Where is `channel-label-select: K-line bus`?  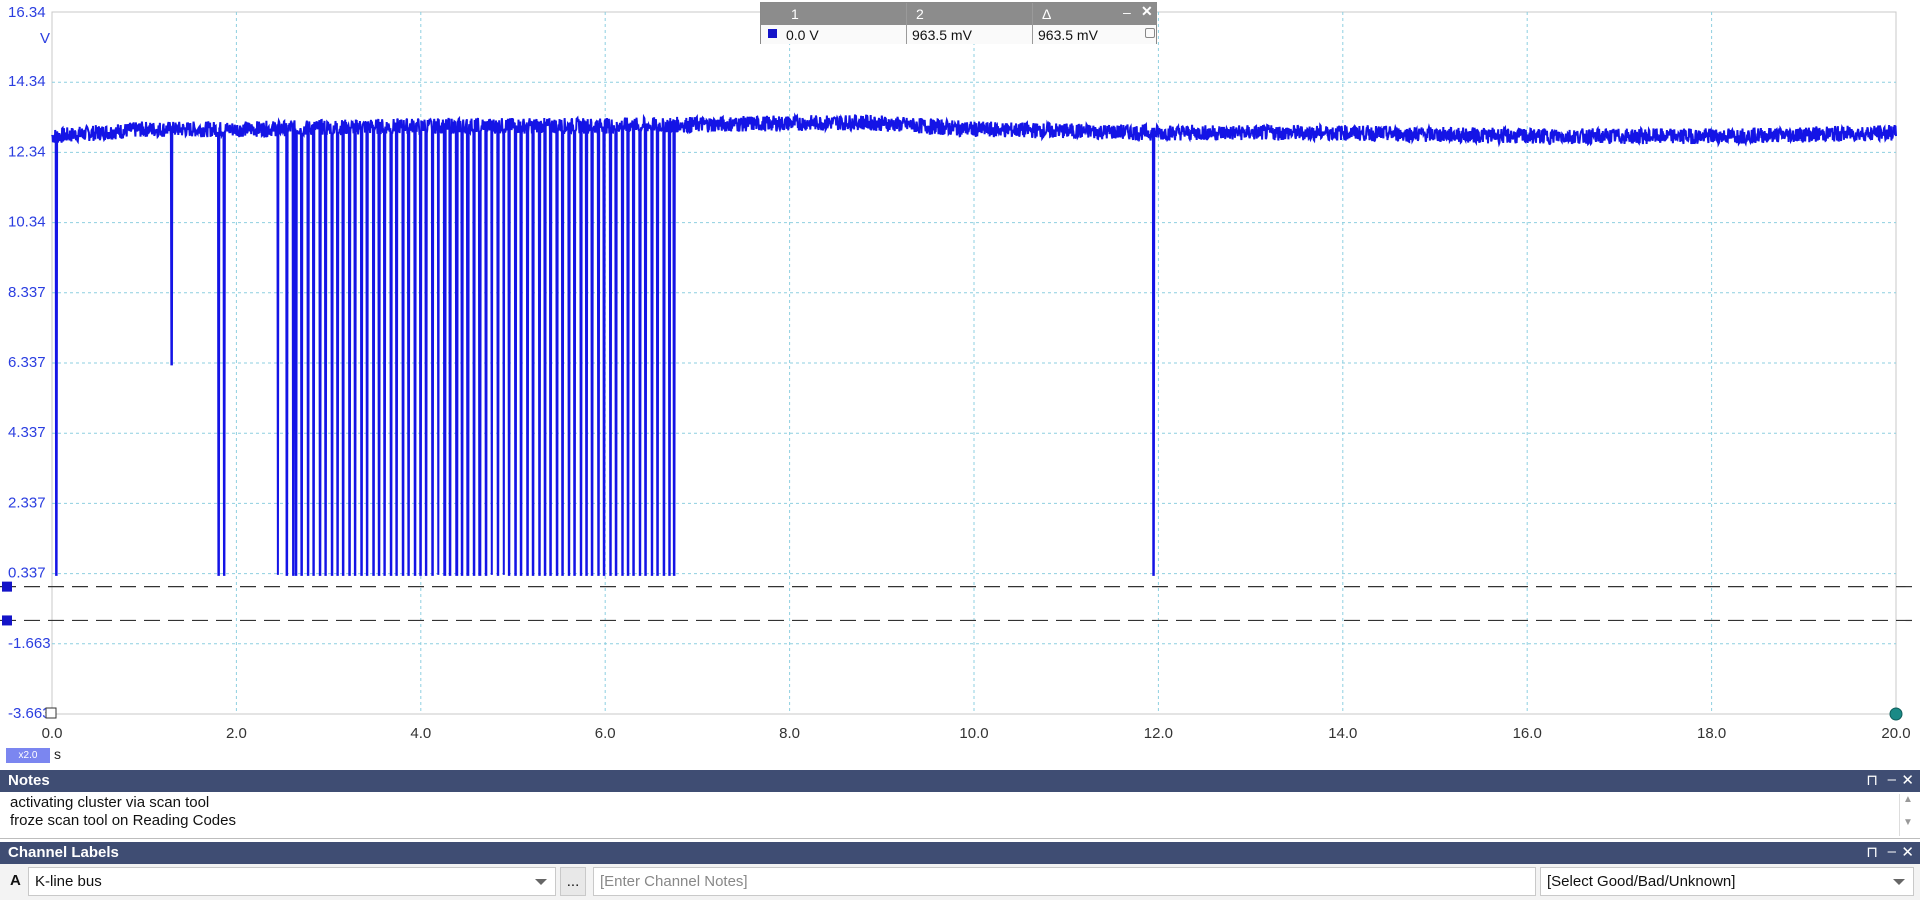 channel-label-select: K-line bus is located at coordinates (292, 881).